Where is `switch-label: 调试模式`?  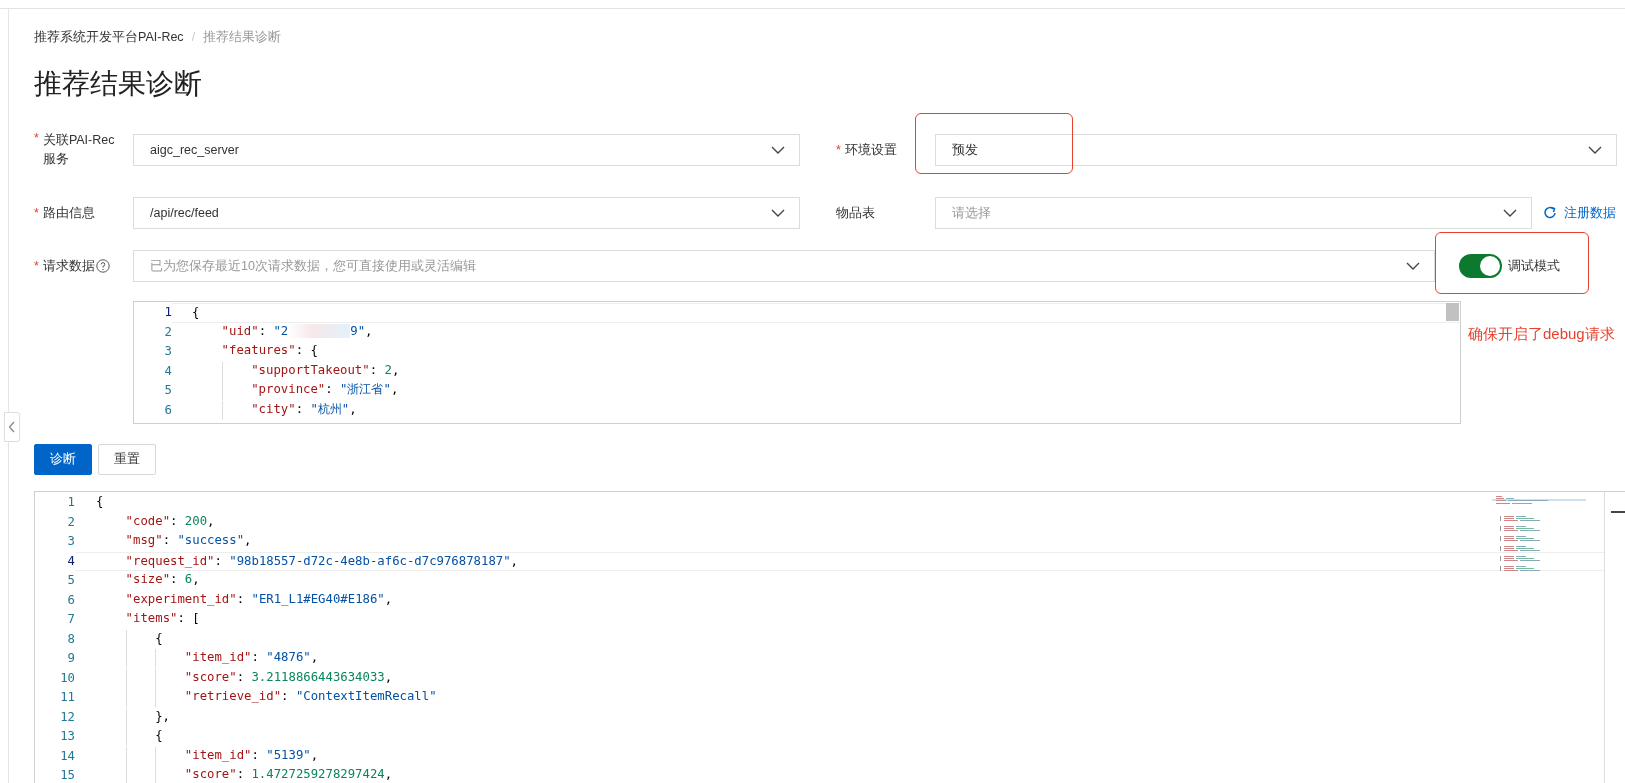
switch-label: 调试模式 is located at coordinates (1534, 266).